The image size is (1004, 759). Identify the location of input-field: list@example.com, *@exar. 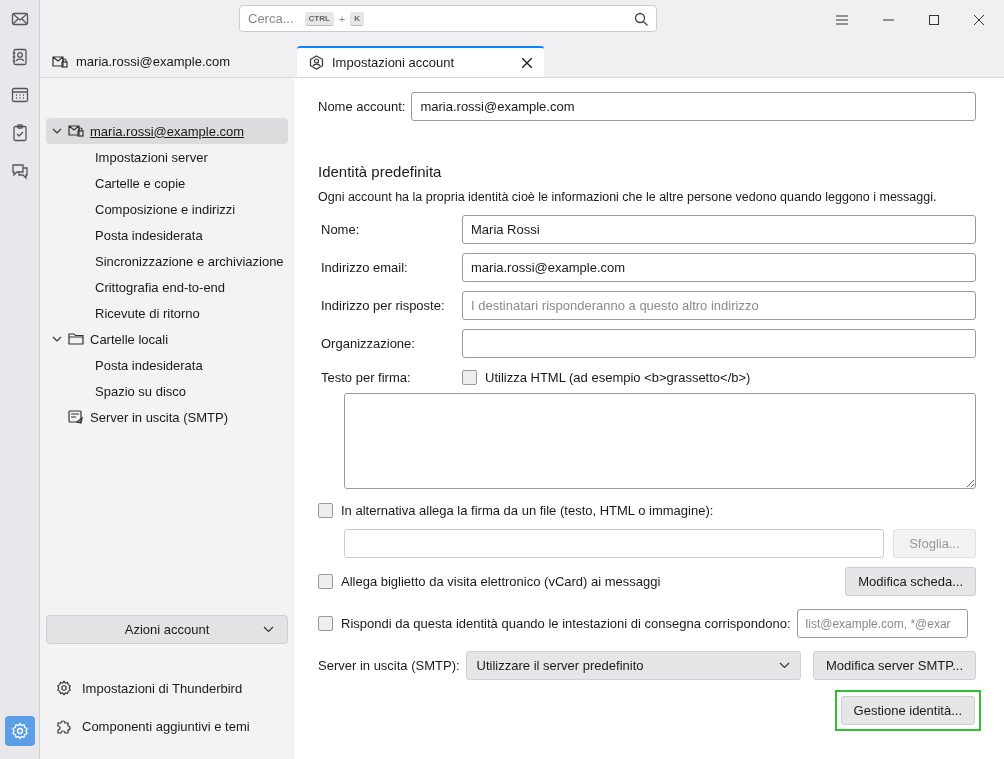
(882, 623).